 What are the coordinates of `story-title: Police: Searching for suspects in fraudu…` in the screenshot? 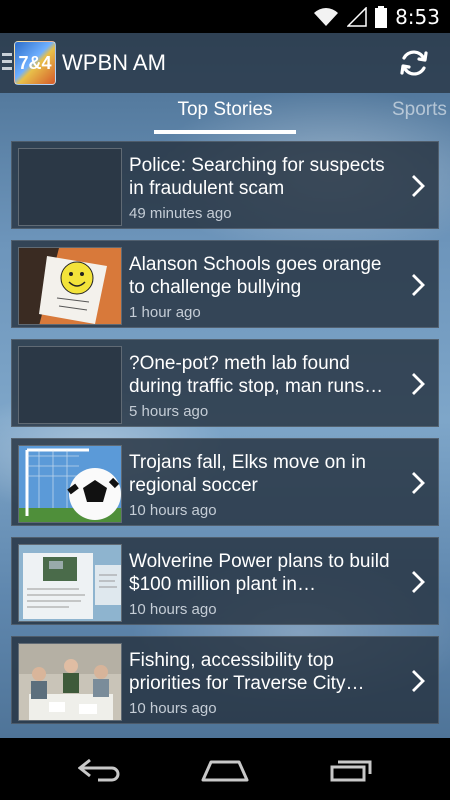 It's located at (257, 177).